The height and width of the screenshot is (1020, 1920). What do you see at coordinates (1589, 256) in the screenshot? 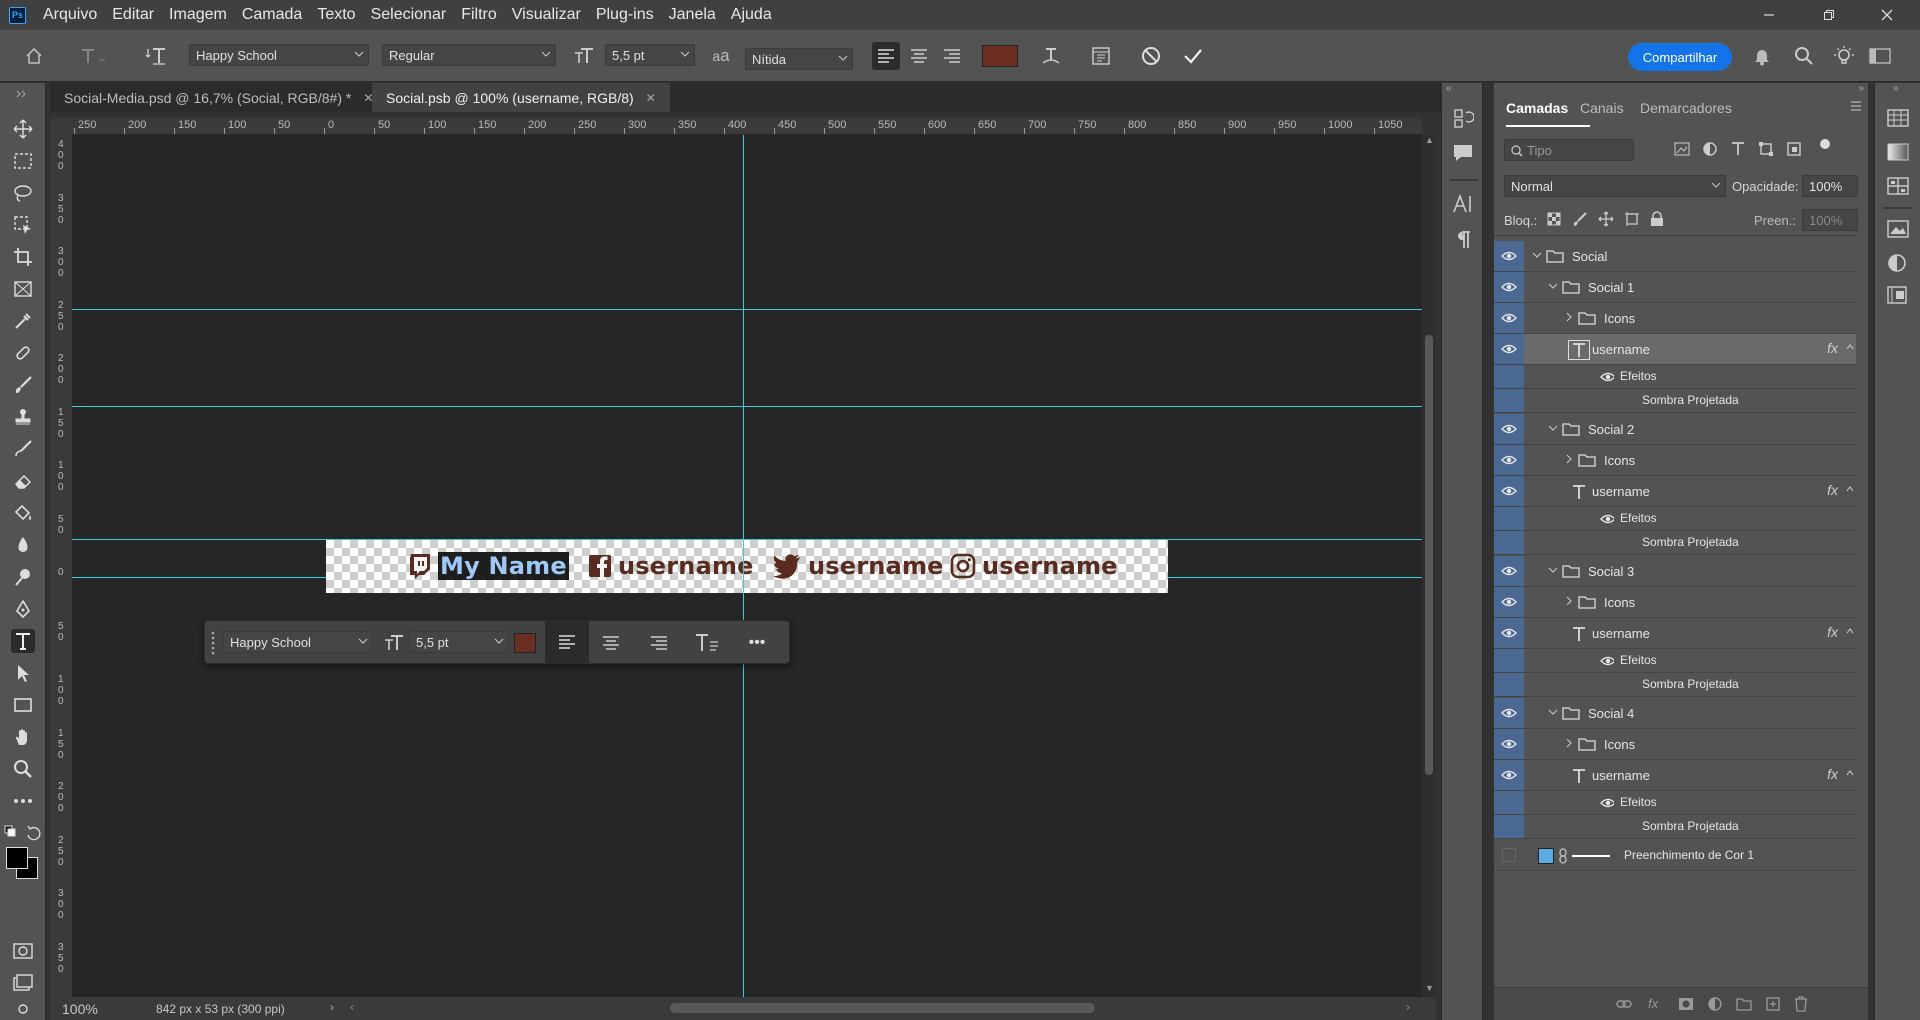
I see `layer-name: Social` at bounding box center [1589, 256].